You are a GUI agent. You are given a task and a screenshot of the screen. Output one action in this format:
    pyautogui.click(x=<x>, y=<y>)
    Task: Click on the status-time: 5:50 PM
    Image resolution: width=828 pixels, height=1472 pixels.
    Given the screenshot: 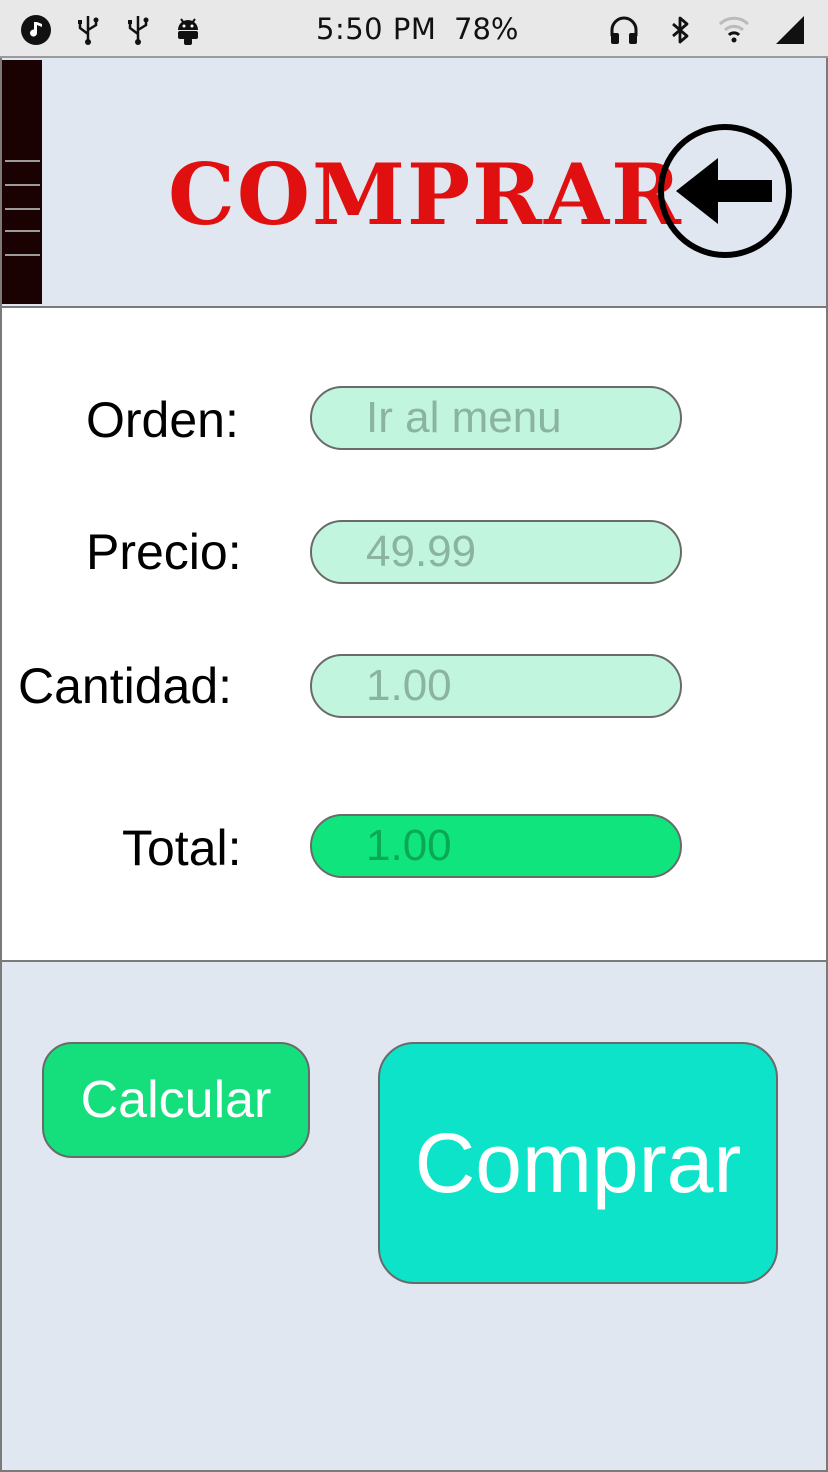 What is the action you would take?
    pyautogui.click(x=376, y=29)
    